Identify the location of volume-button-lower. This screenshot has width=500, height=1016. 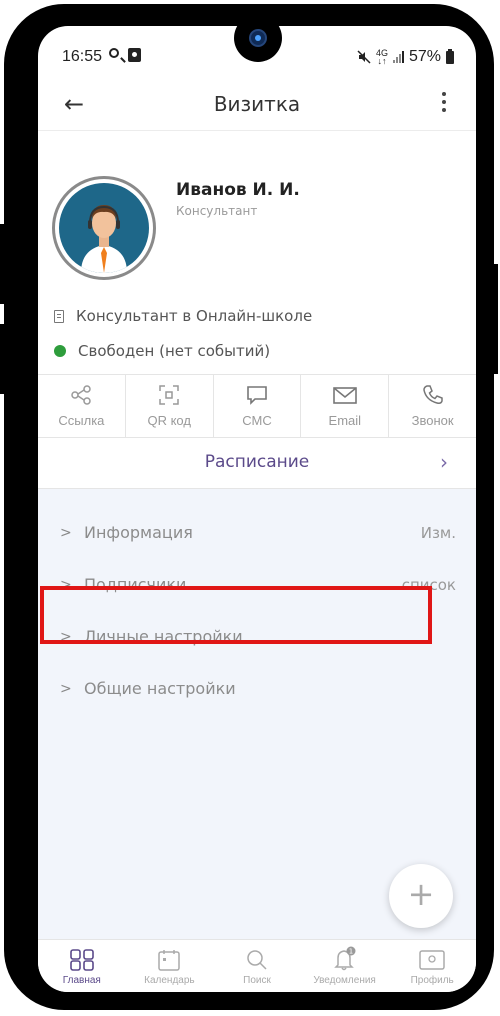
(3, 359).